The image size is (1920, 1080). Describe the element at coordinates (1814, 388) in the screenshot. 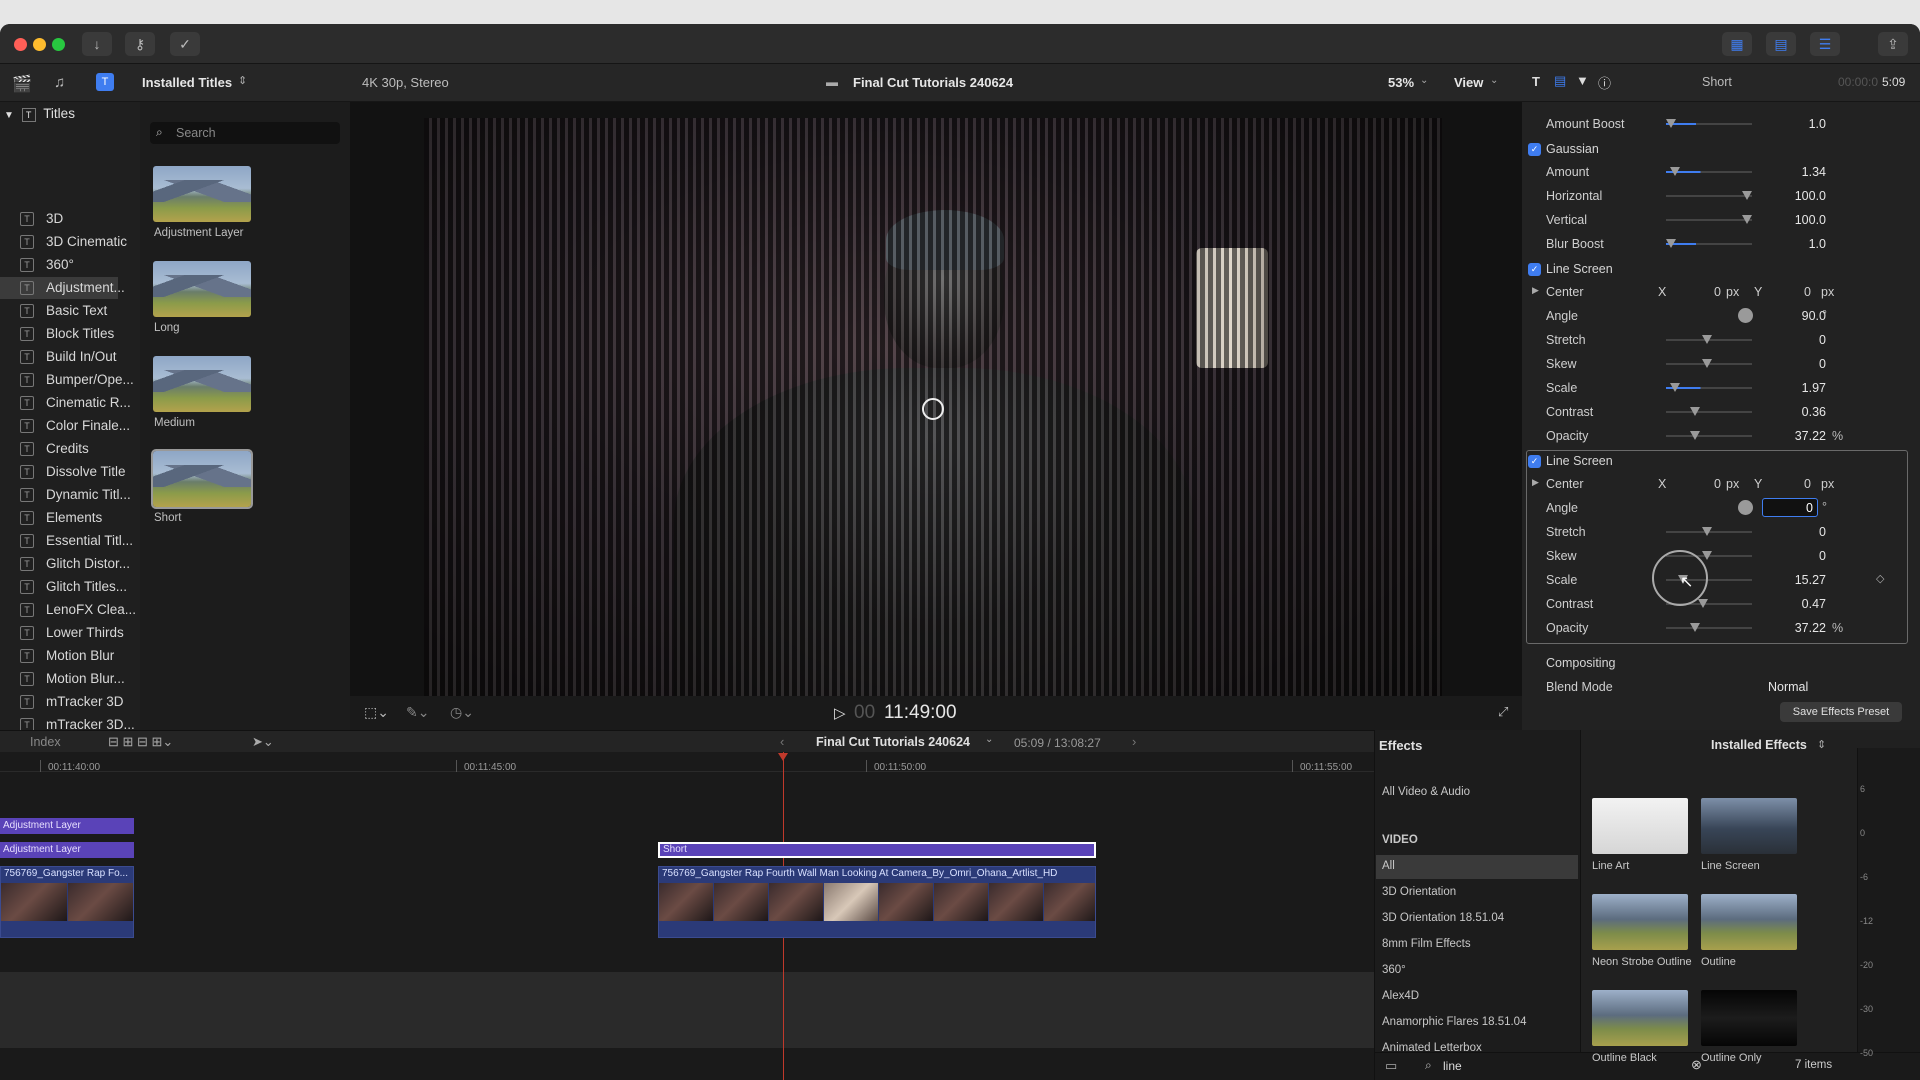

I see `parameter-value: 1.97` at that location.